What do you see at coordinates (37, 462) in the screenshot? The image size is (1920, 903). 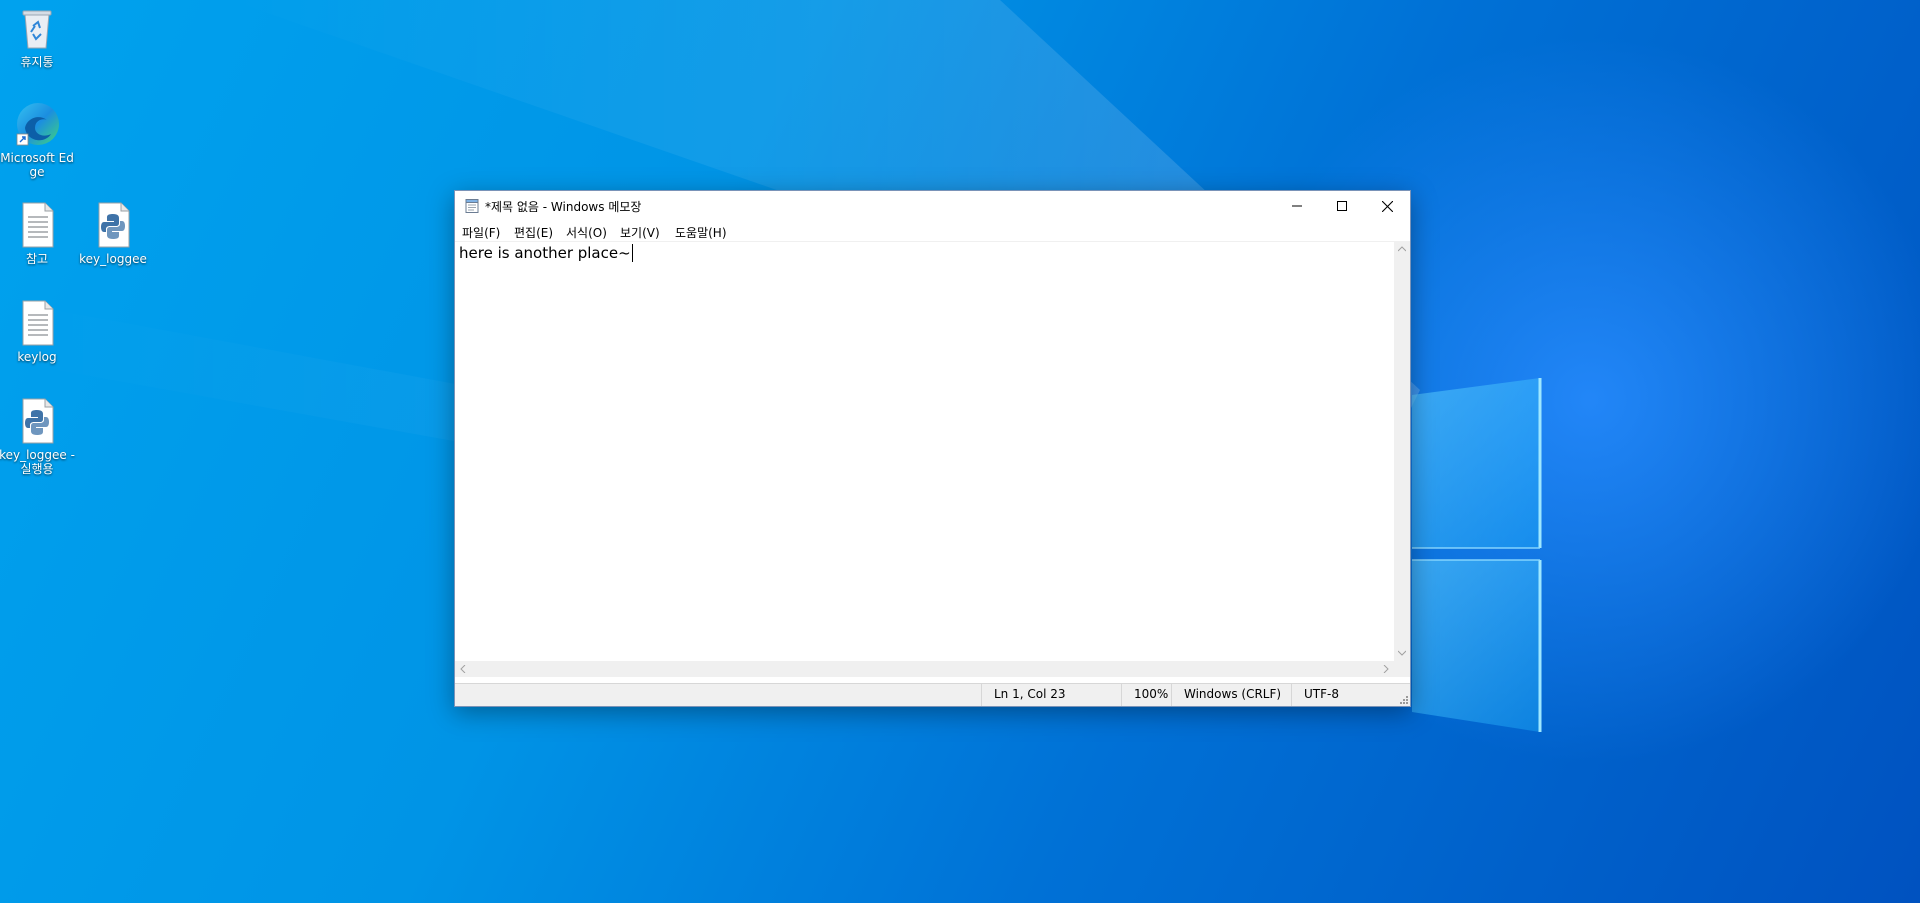 I see `desktop-icon-label: key_loggee - 실행용` at bounding box center [37, 462].